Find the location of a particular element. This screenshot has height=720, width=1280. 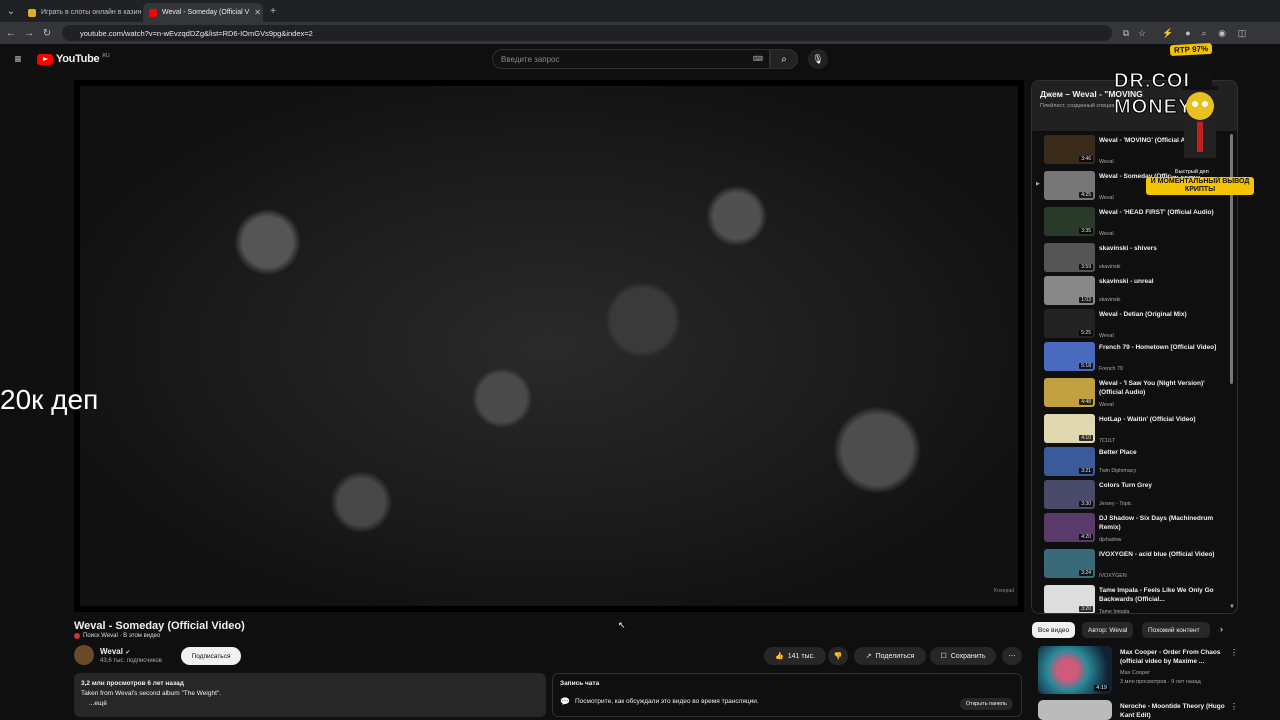

save-icon: ☐ is located at coordinates (943, 656).